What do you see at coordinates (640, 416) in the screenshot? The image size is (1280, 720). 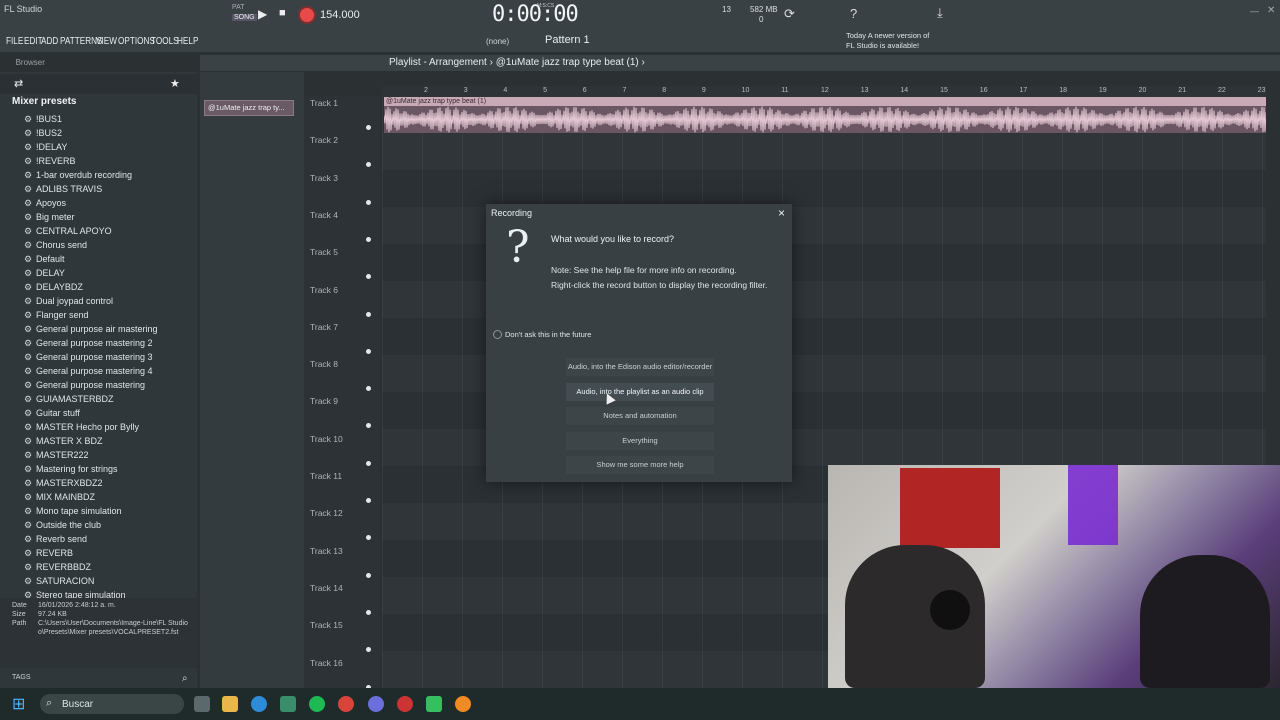 I see `option-notes-automation: Notes and automation` at bounding box center [640, 416].